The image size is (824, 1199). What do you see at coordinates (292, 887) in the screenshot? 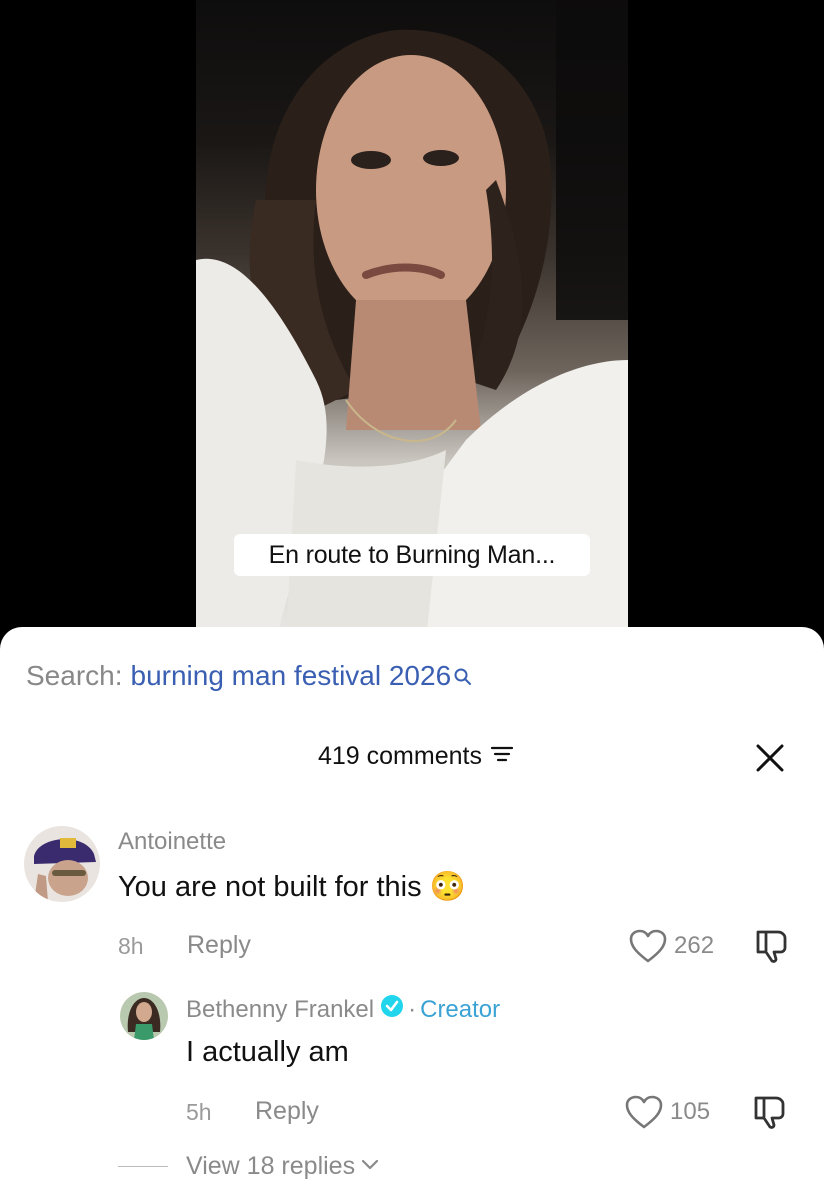
I see `comment-text: You are not built for this 😳` at bounding box center [292, 887].